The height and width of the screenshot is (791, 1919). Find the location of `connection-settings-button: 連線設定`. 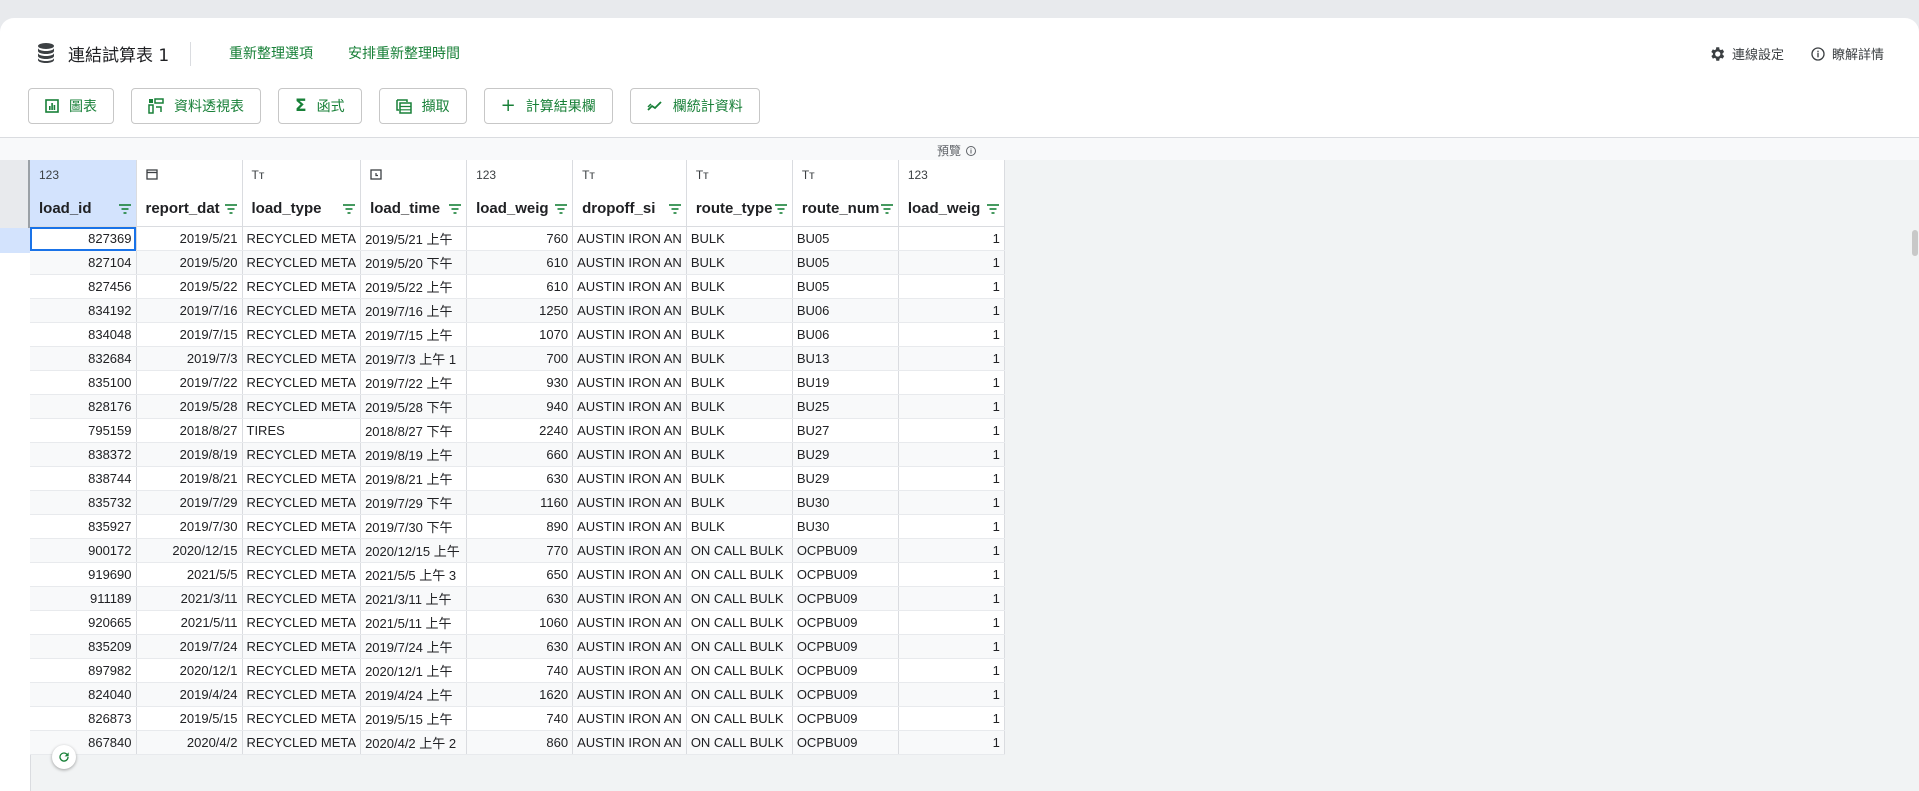

connection-settings-button: 連線設定 is located at coordinates (1746, 53).